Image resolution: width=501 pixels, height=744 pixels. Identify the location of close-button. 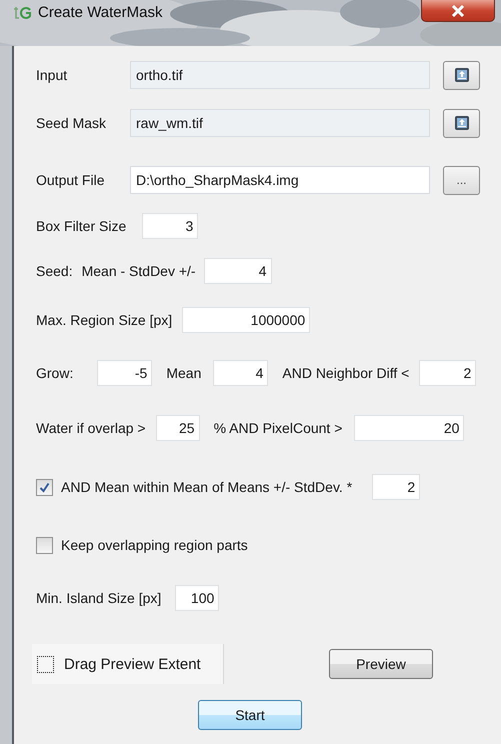
(458, 11).